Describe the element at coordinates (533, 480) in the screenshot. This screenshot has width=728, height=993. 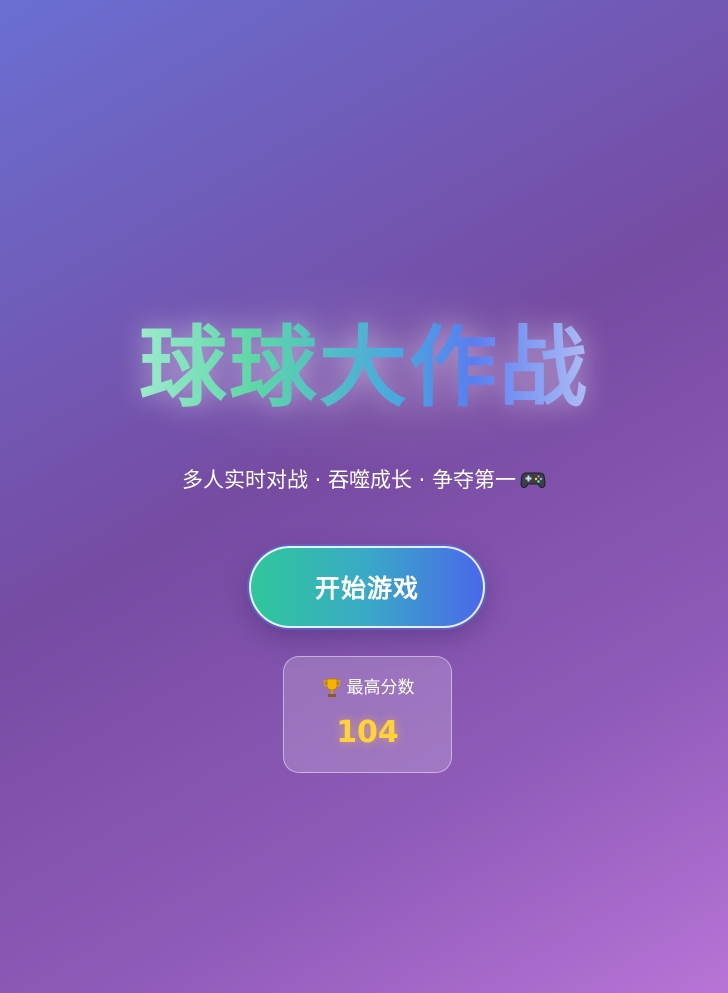
I see `gamepad-icon` at that location.